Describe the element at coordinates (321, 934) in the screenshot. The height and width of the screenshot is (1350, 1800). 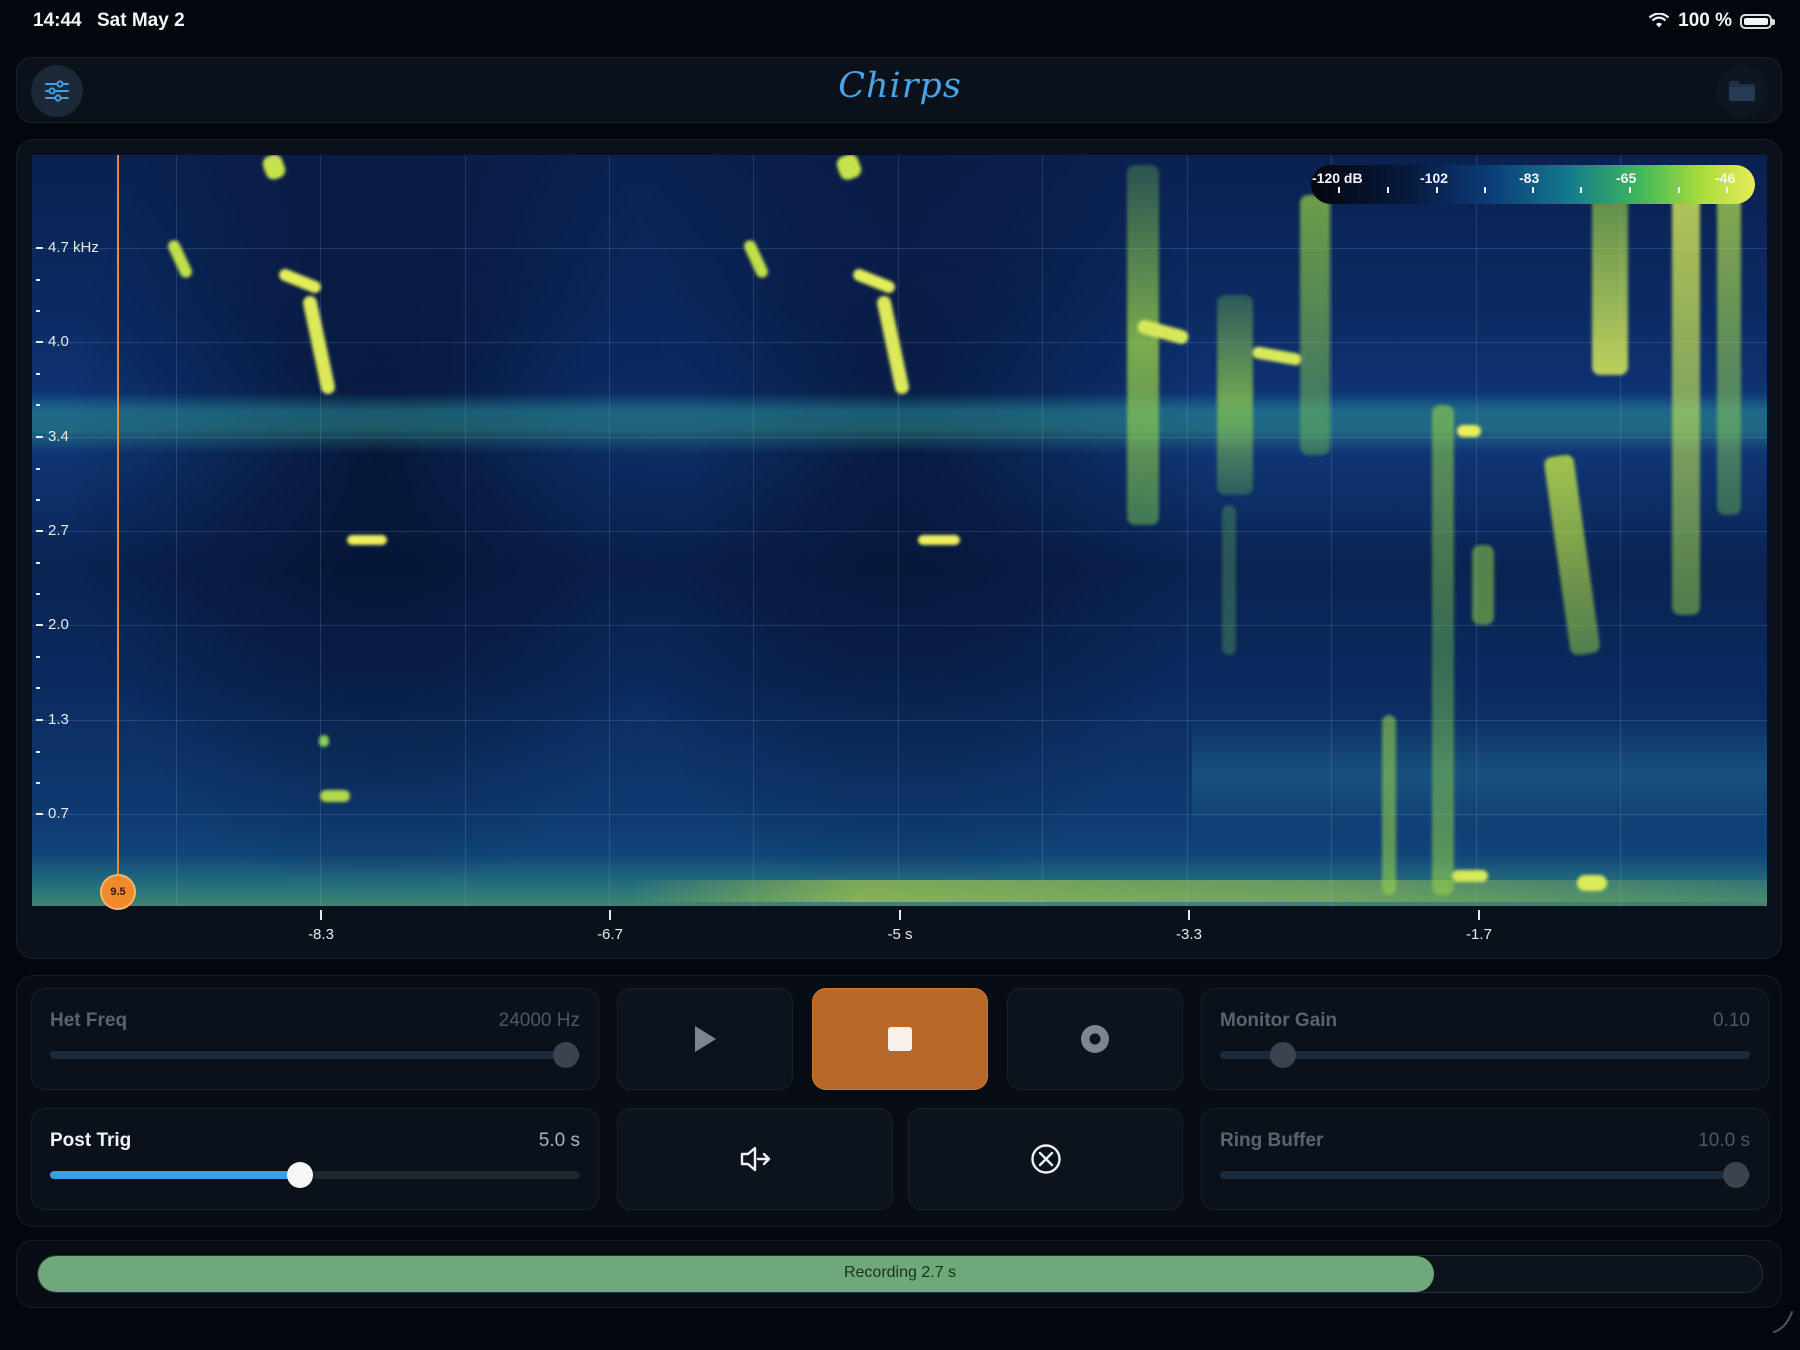
I see `x-label-8-3: -8.3` at that location.